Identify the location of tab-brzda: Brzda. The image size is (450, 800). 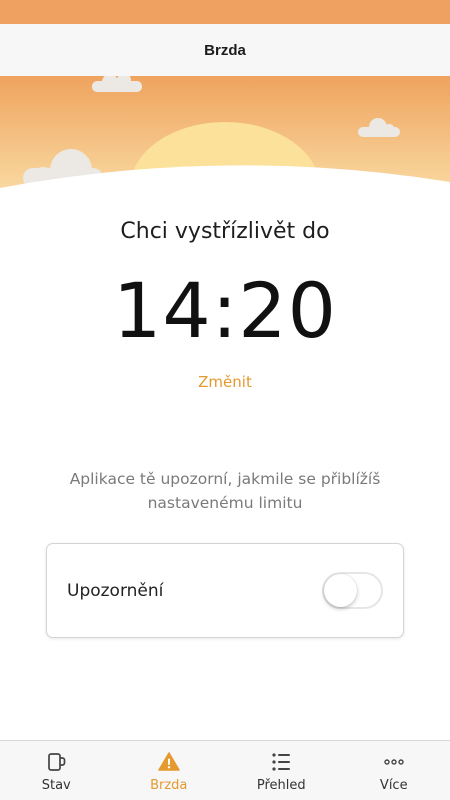
(169, 770).